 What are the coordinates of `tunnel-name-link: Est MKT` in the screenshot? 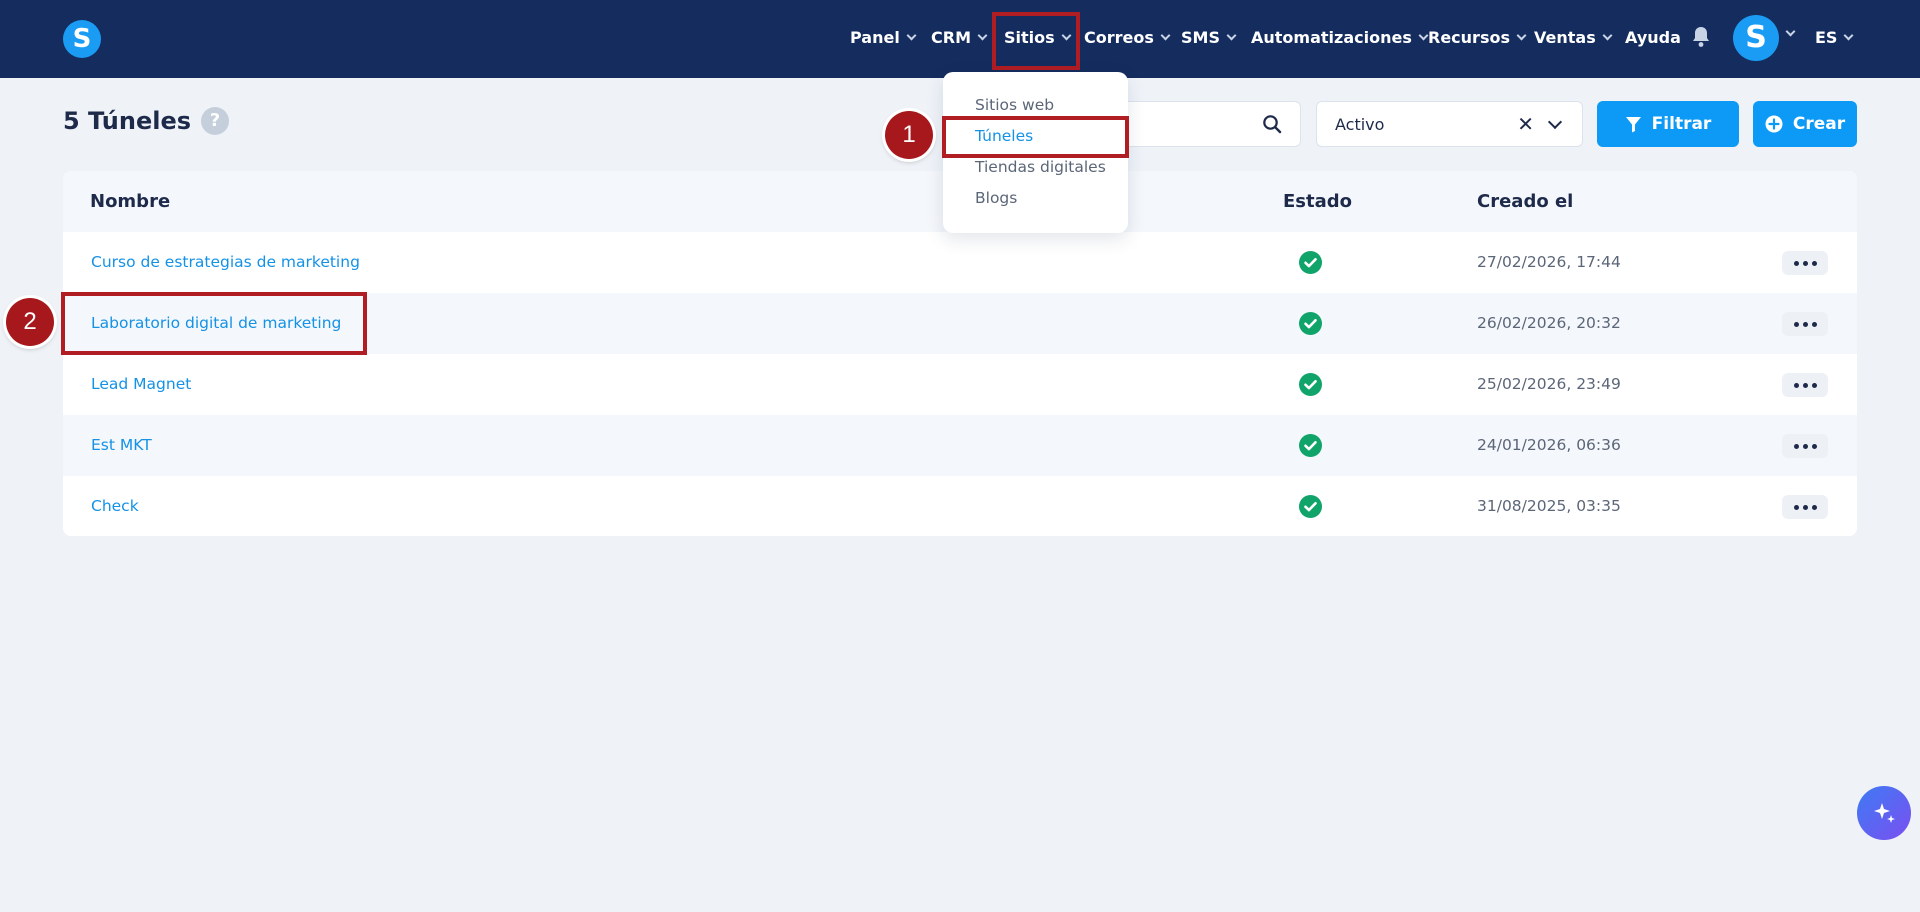 It's located at (121, 445).